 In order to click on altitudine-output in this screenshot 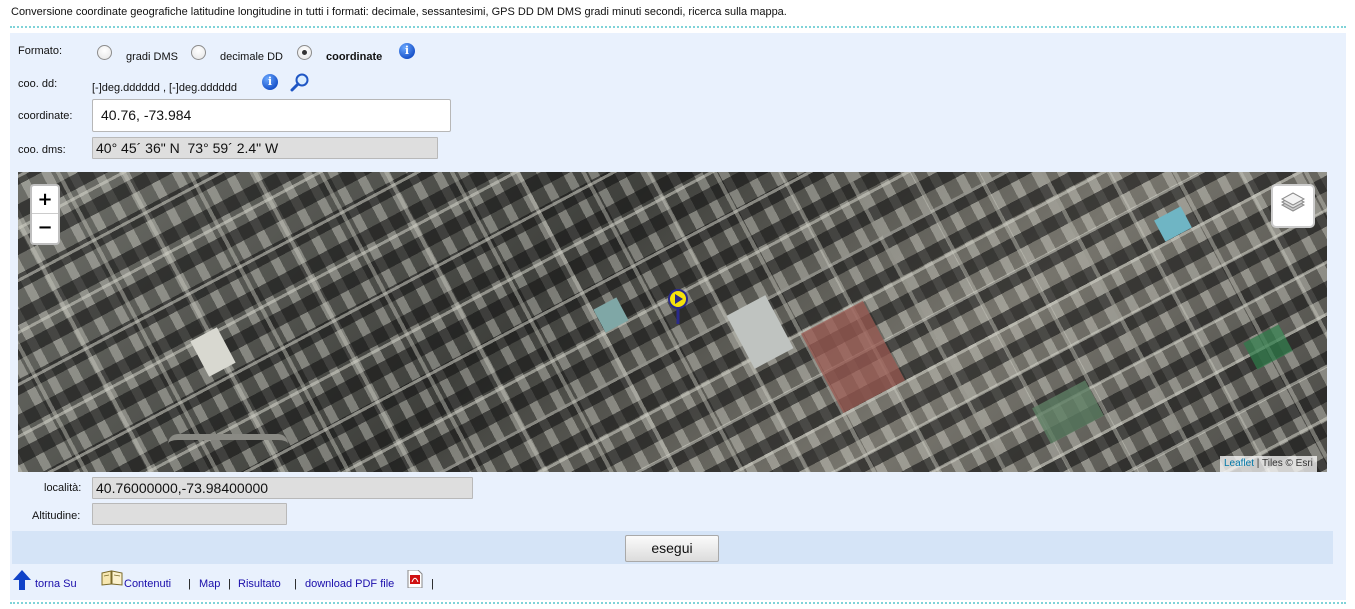, I will do `click(189, 514)`.